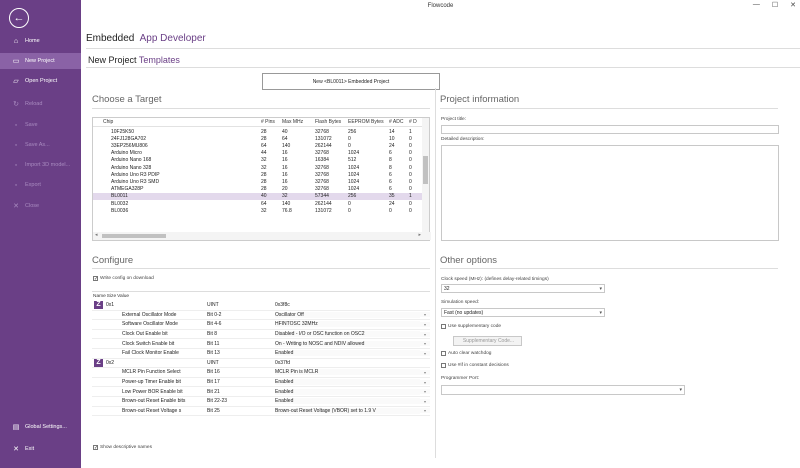 The height and width of the screenshot is (468, 800). What do you see at coordinates (258, 181) in the screenshot?
I see `table-row: Arduino Uno R3 SMD 28 16 32768 1024 6 0` at bounding box center [258, 181].